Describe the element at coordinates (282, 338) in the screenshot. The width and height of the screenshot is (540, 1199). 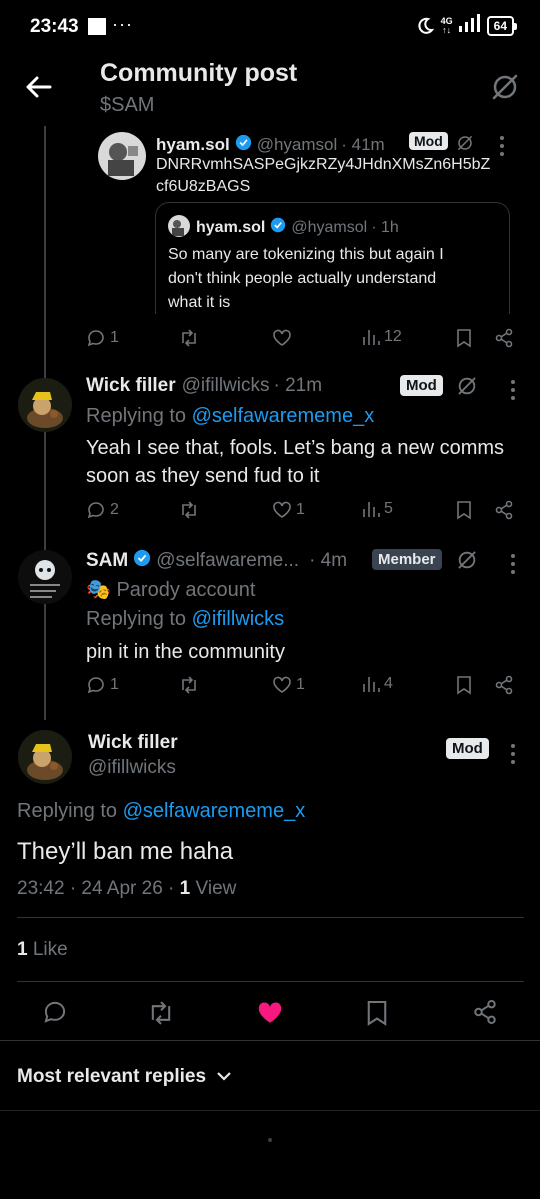
I see `like-button` at that location.